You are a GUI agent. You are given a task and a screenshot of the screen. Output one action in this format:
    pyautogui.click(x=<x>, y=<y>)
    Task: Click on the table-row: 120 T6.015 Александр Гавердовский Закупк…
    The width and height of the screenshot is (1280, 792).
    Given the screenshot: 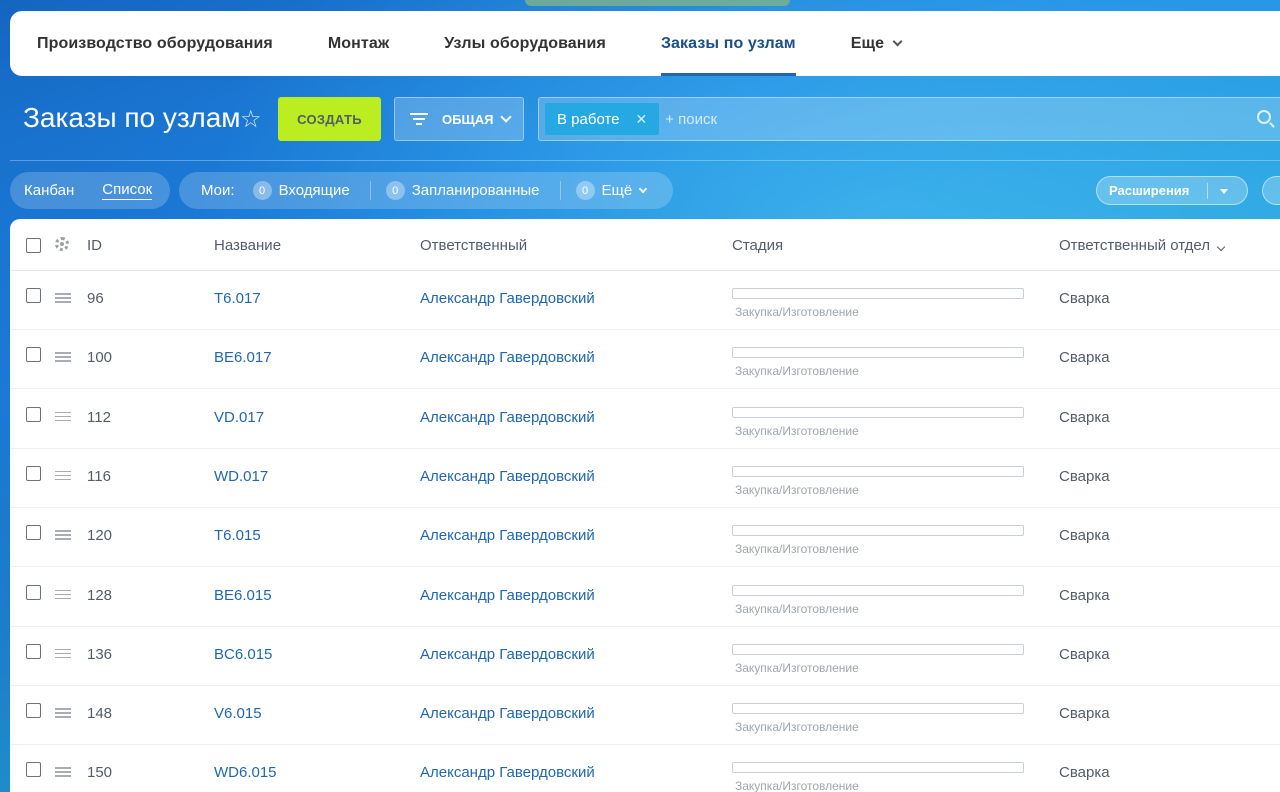 What is the action you would take?
    pyautogui.click(x=645, y=538)
    